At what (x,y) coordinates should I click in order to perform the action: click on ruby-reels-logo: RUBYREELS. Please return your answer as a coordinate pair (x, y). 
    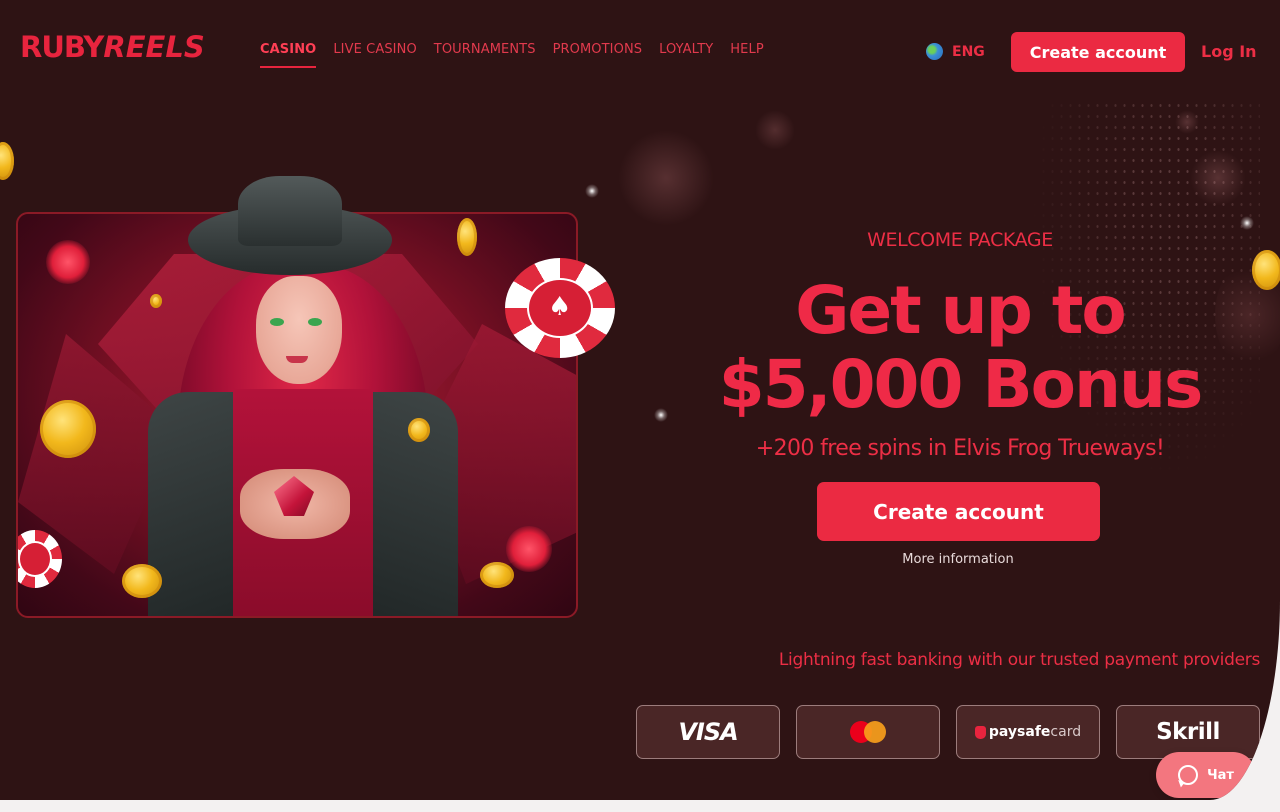
    Looking at the image, I should click on (112, 47).